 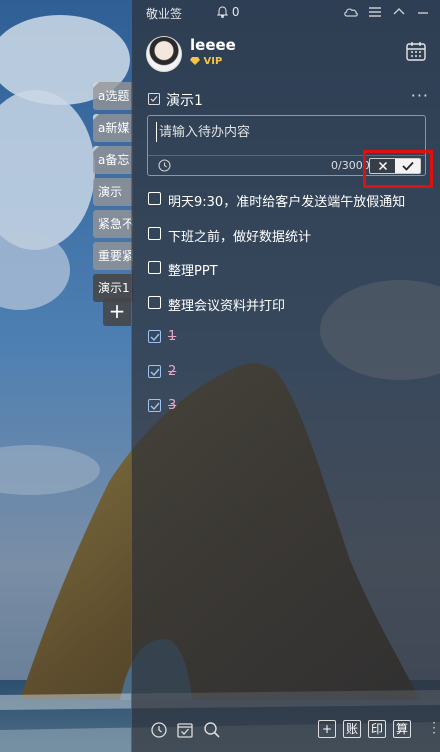 What do you see at coordinates (114, 288) in the screenshot?
I see `side-tab-label: 演示1` at bounding box center [114, 288].